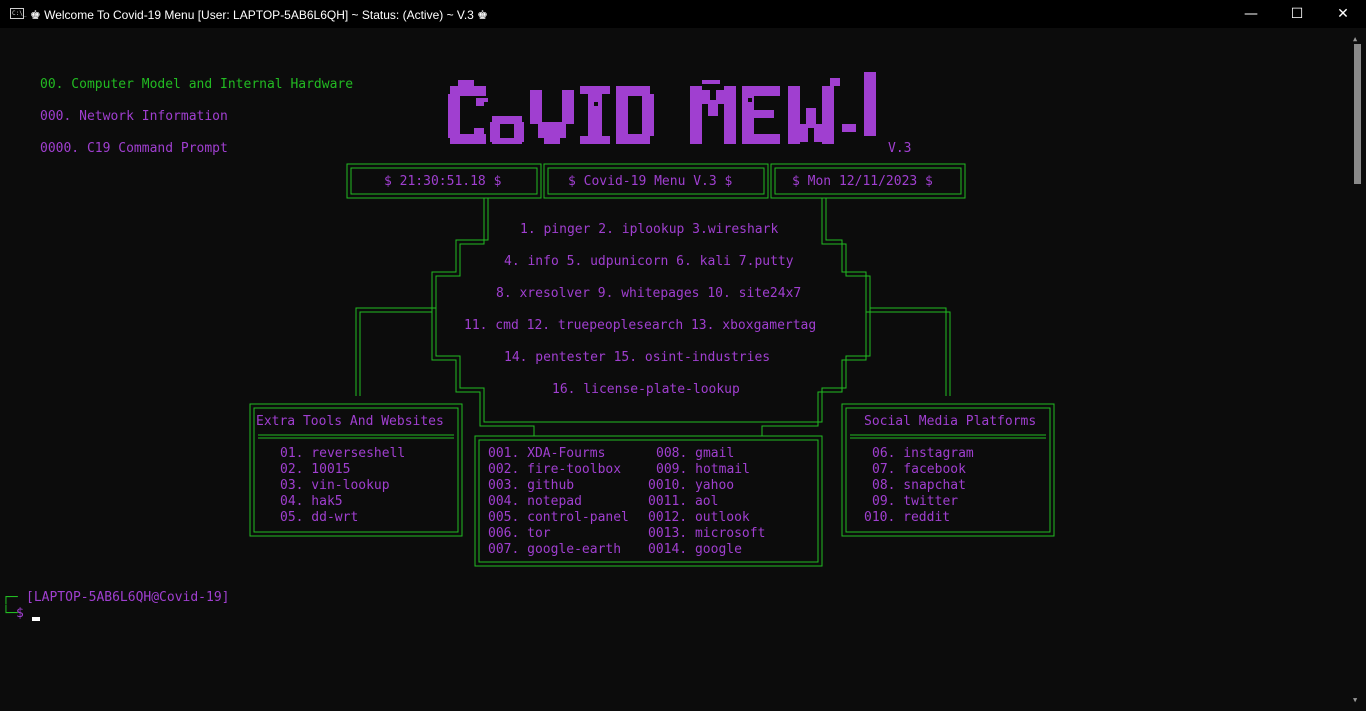  Describe the element at coordinates (923, 453) in the screenshot. I see `social-item: 06. instagram` at that location.